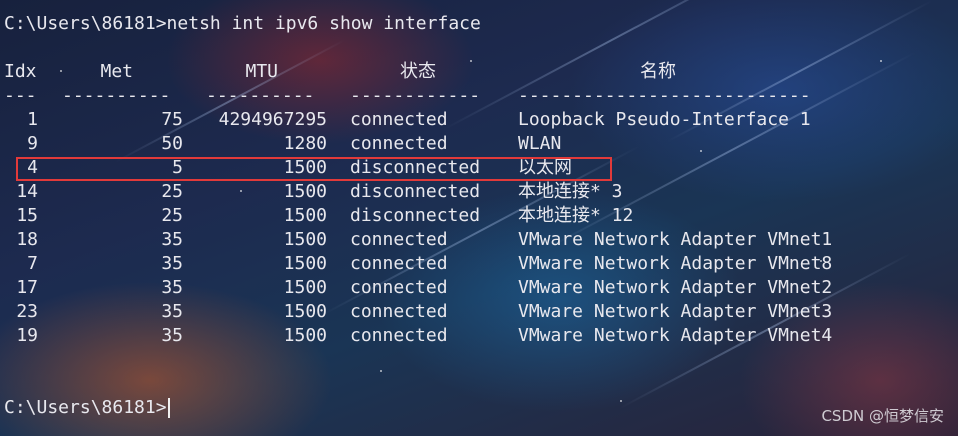  Describe the element at coordinates (540, 143) in the screenshot. I see `cell-name: WLAN` at that location.